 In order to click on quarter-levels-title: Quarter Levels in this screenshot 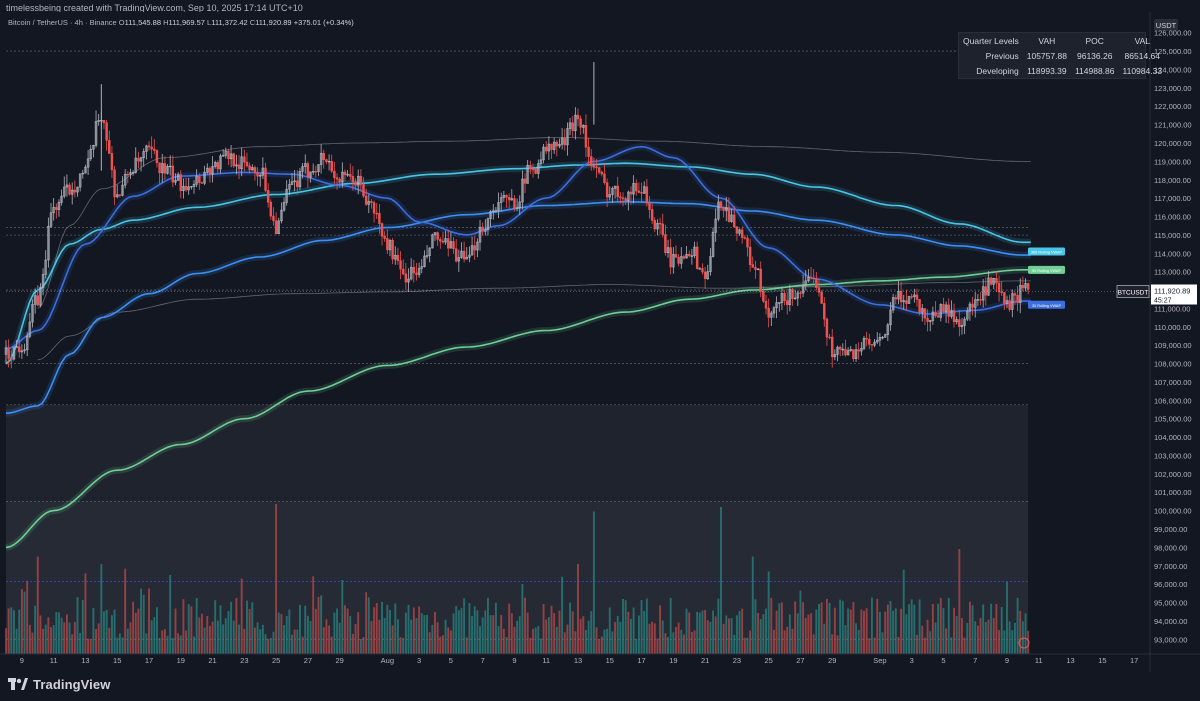, I will do `click(991, 40)`.